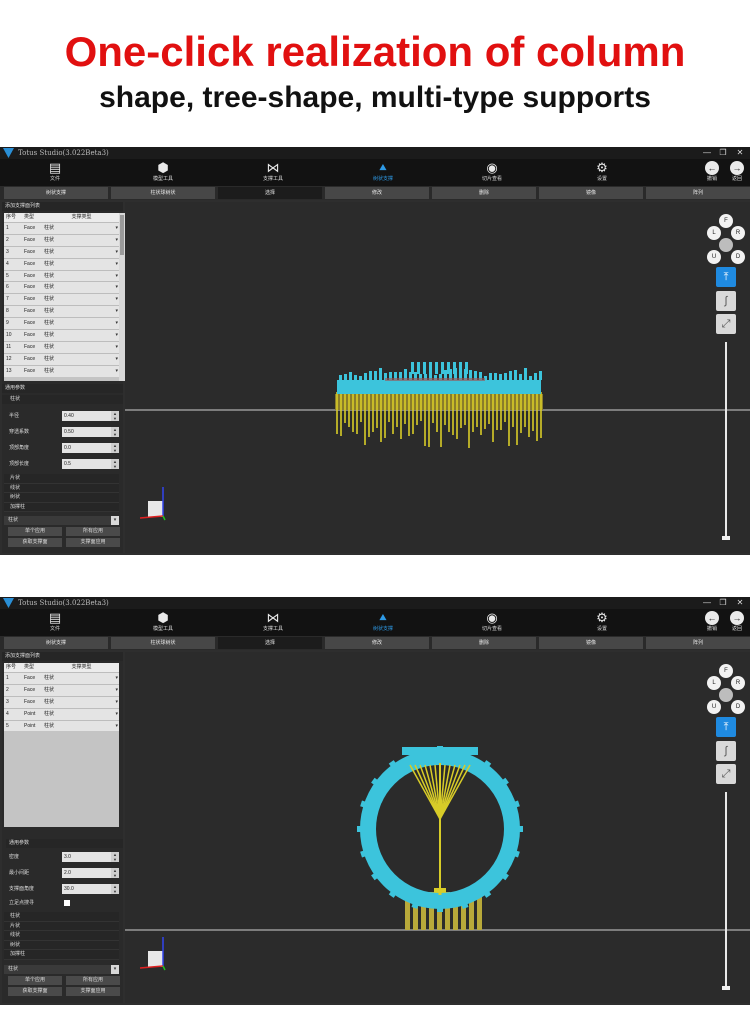 Image resolution: width=750 pixels, height=1036 pixels. Describe the element at coordinates (377, 193) in the screenshot. I see `tab-modify: 修改` at that location.